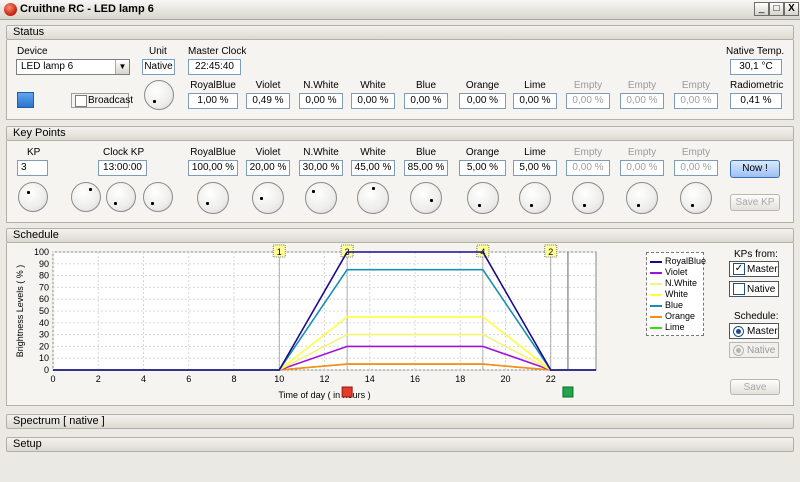 The width and height of the screenshot is (800, 482). What do you see at coordinates (158, 67) in the screenshot?
I see `unit-field: Native` at bounding box center [158, 67].